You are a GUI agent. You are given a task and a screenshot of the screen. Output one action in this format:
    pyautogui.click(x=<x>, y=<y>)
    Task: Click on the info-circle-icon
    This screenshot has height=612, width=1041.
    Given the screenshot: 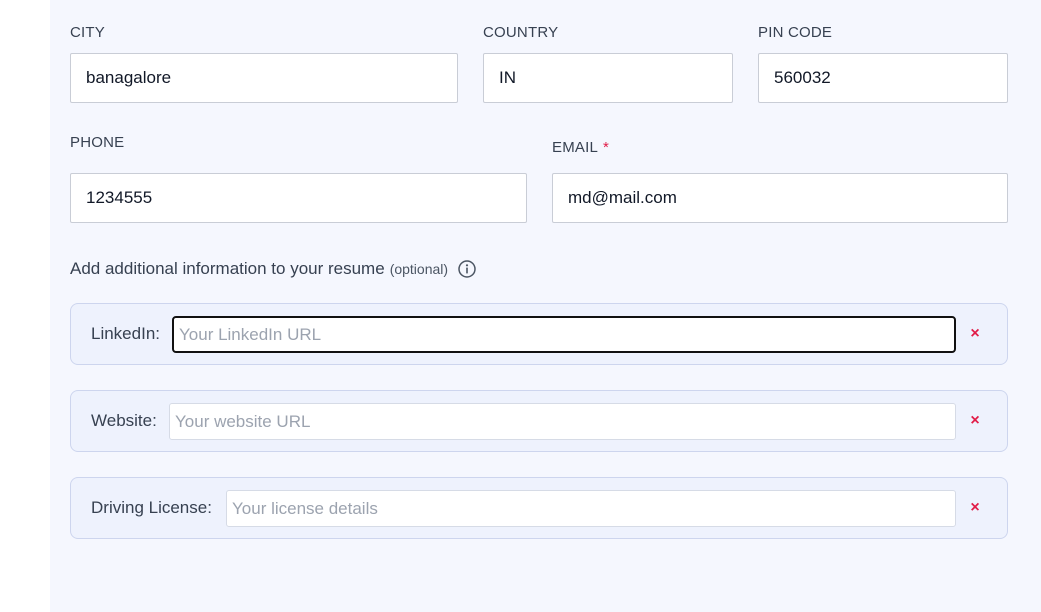 What is the action you would take?
    pyautogui.click(x=467, y=269)
    